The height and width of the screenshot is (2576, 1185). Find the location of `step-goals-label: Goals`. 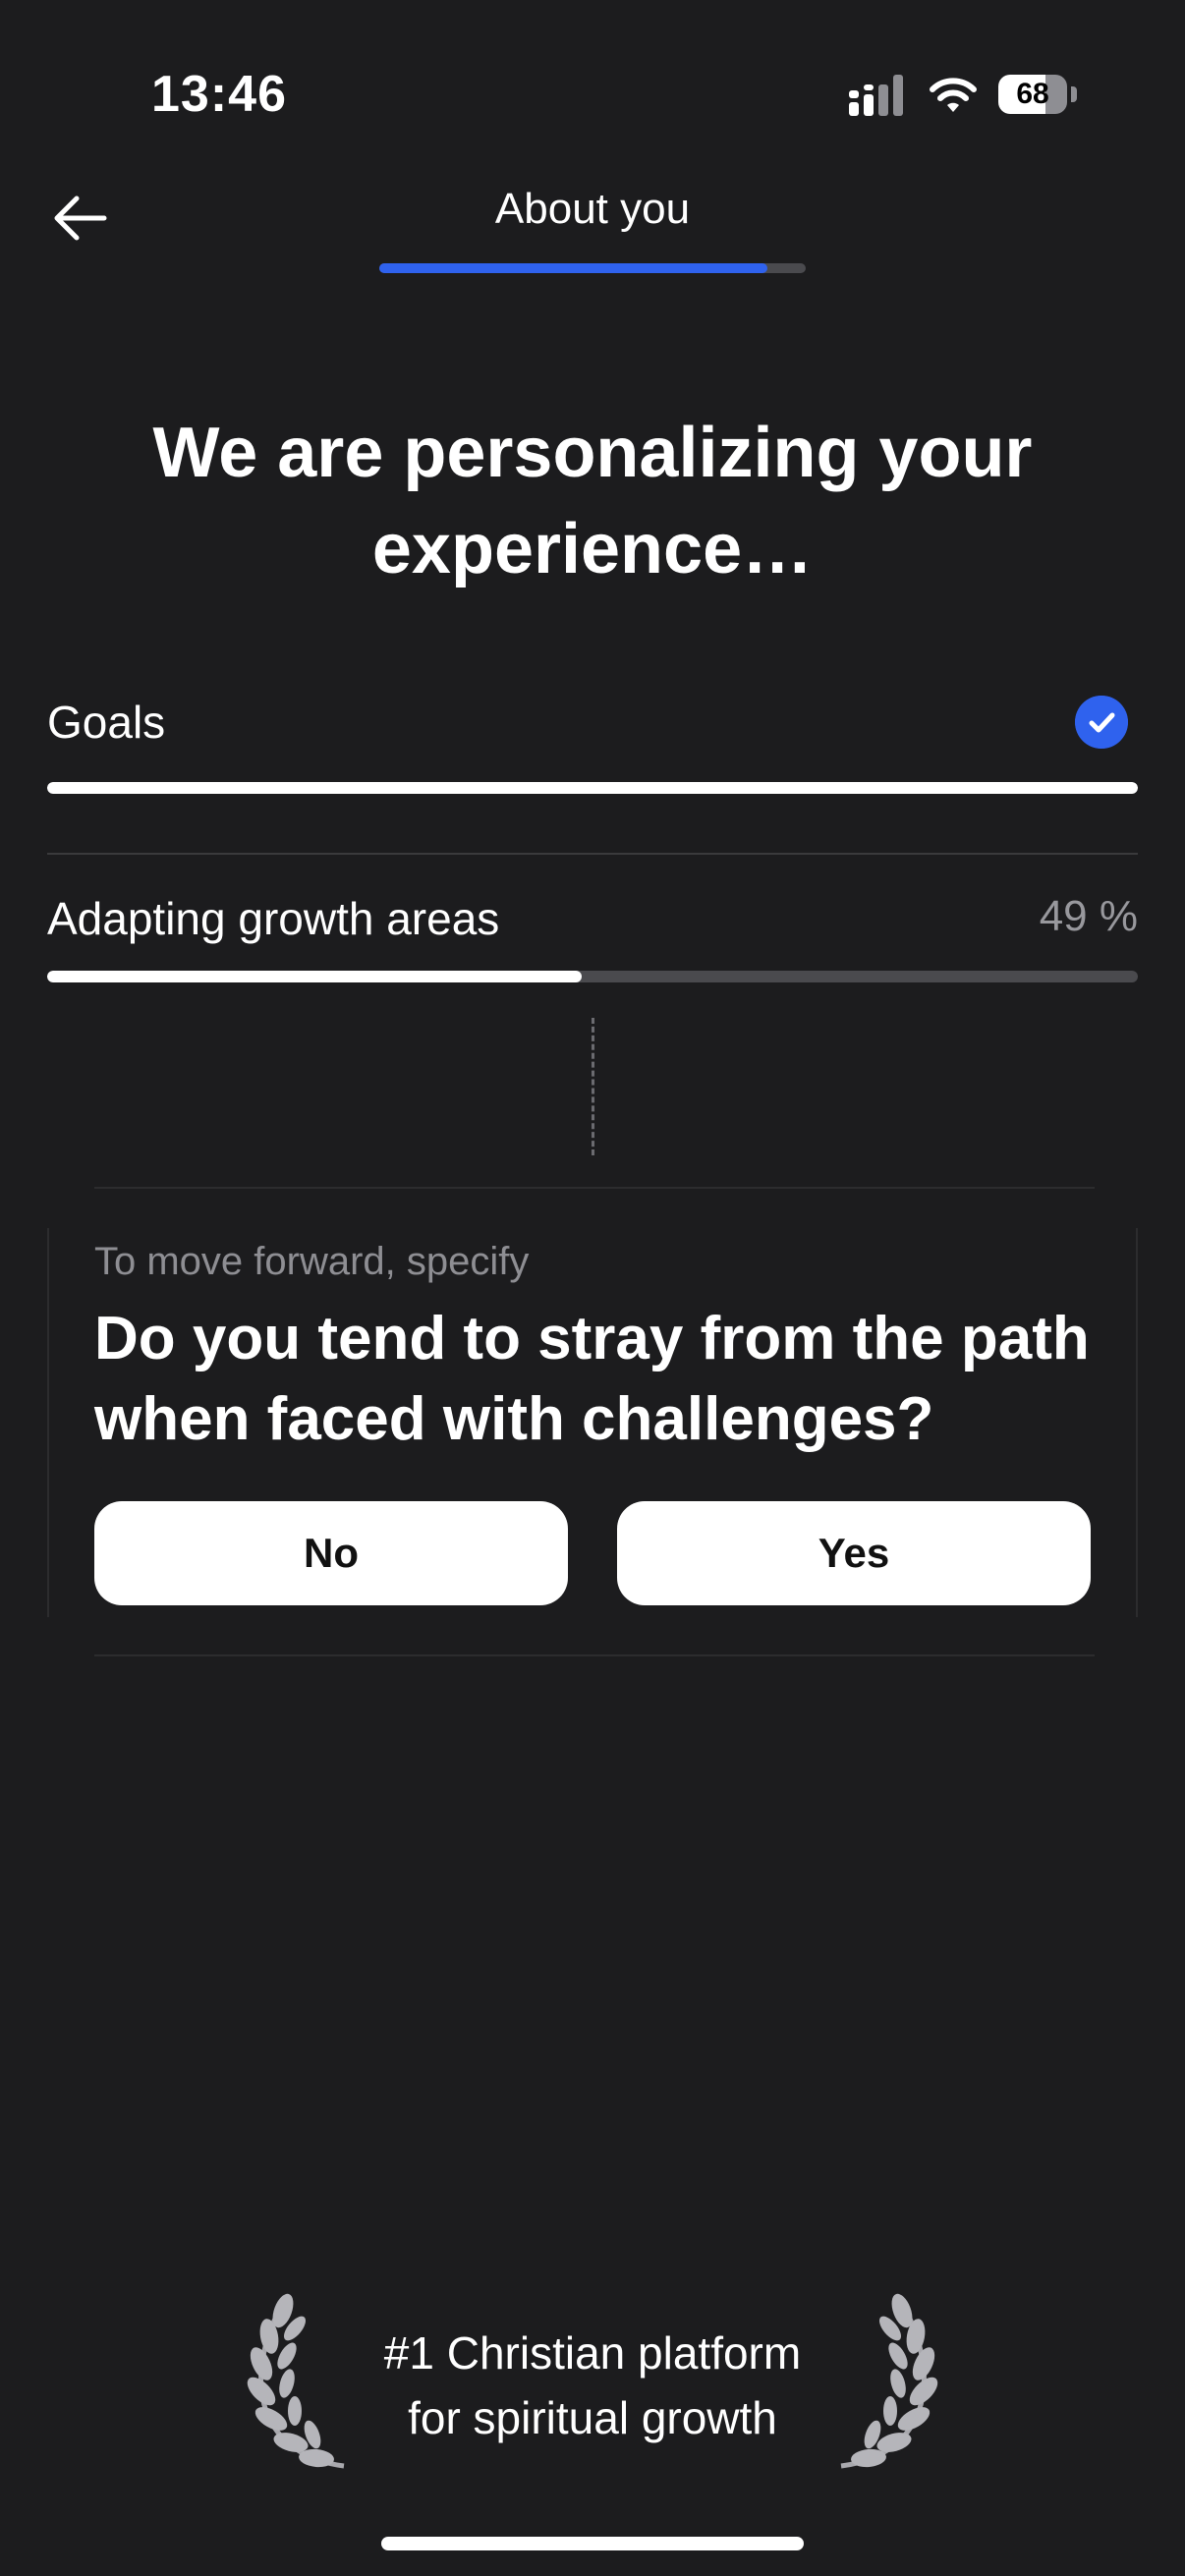

step-goals-label: Goals is located at coordinates (107, 722).